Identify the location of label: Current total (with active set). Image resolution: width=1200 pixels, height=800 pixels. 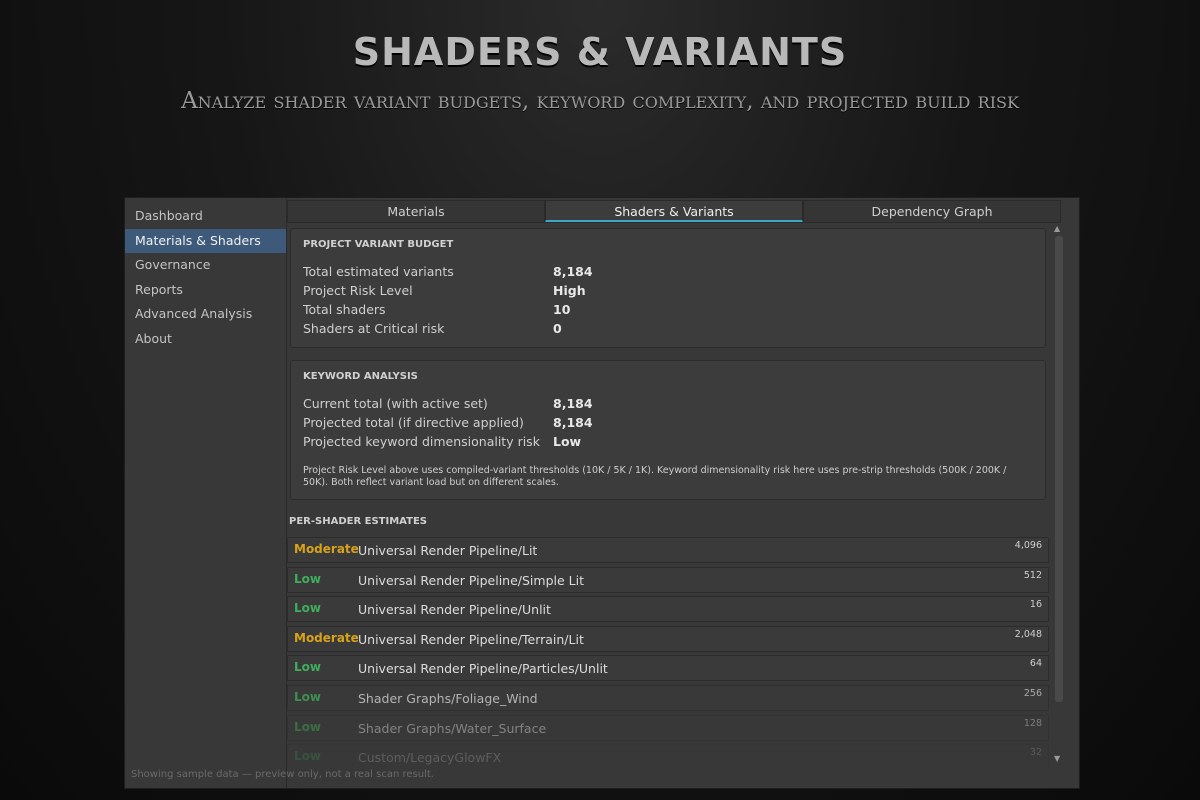
(395, 403).